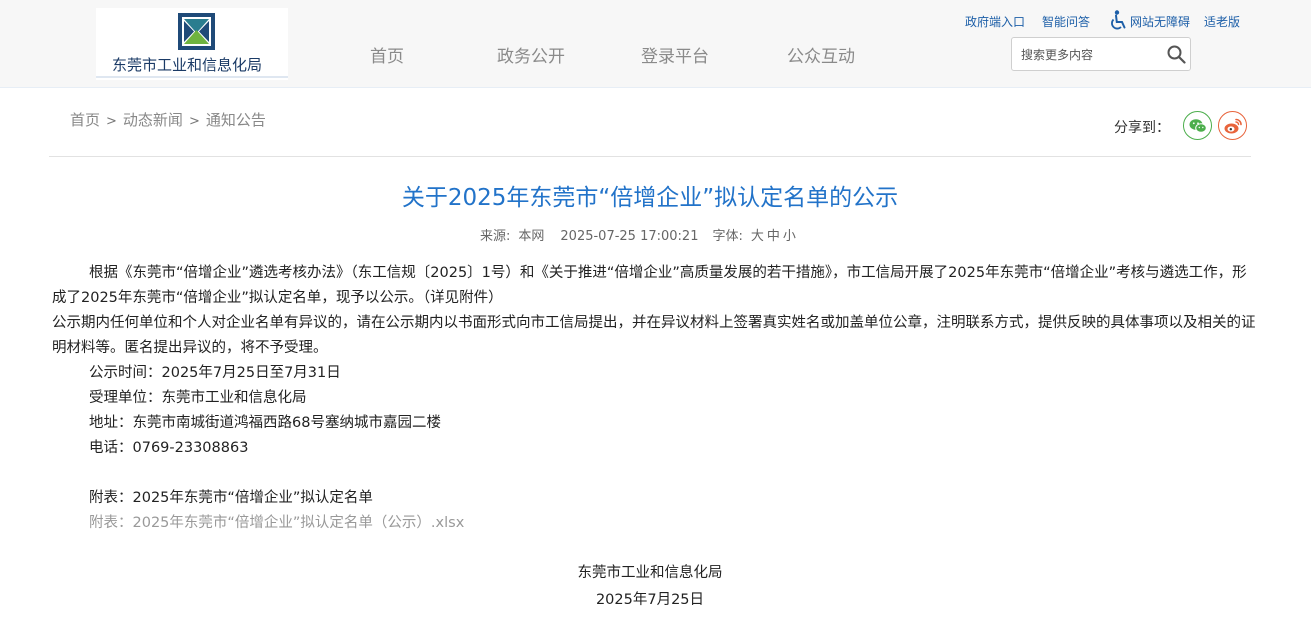 The height and width of the screenshot is (627, 1311). I want to click on receiving-unit: 受理单位：东莞市工业和信息化局, so click(198, 398).